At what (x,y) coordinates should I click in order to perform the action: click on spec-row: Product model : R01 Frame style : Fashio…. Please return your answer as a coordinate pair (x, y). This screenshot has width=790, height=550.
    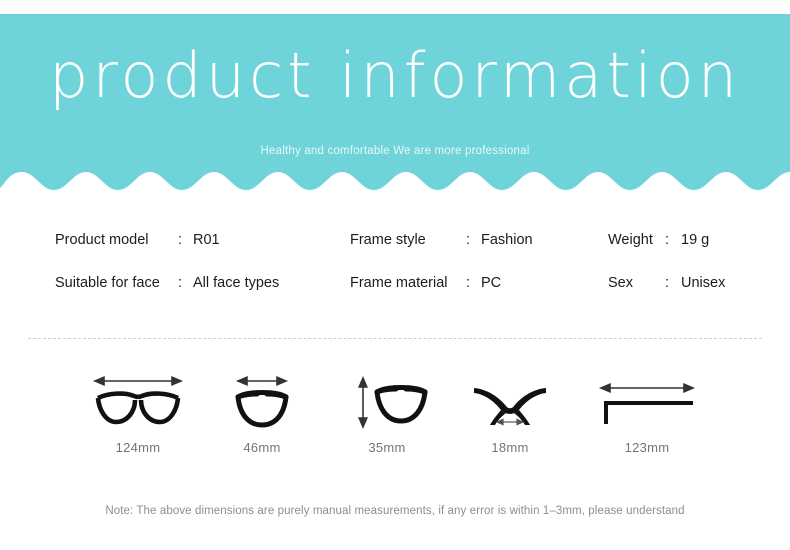
    Looking at the image, I should click on (395, 253).